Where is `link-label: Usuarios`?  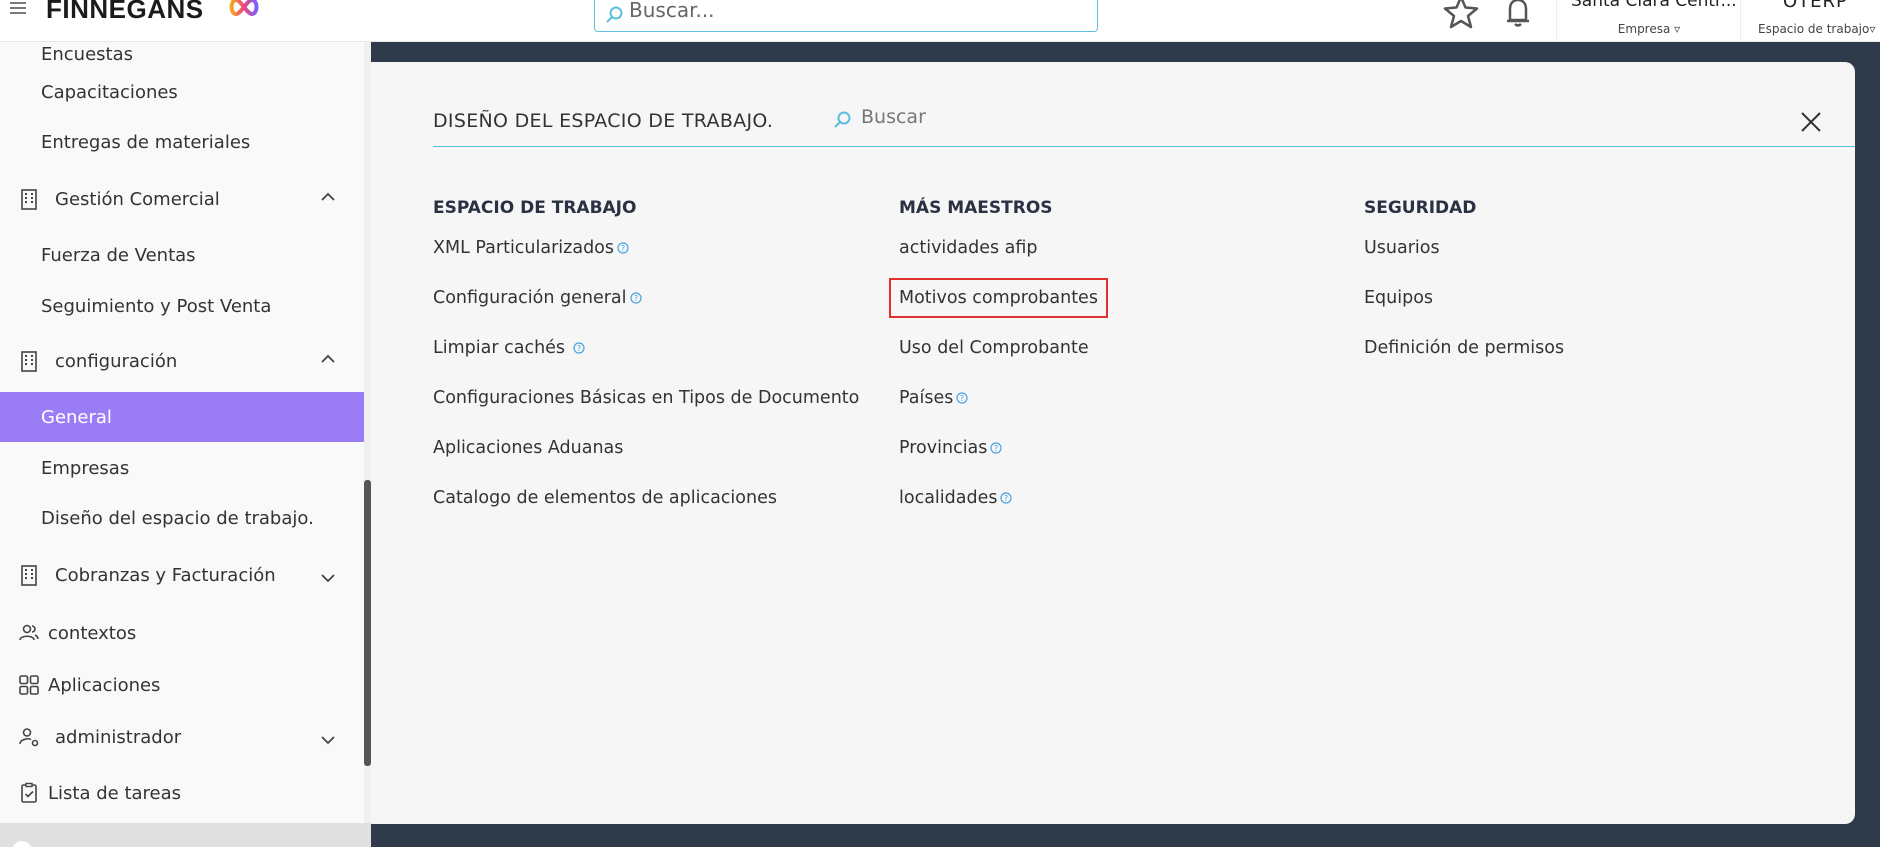 link-label: Usuarios is located at coordinates (1402, 248).